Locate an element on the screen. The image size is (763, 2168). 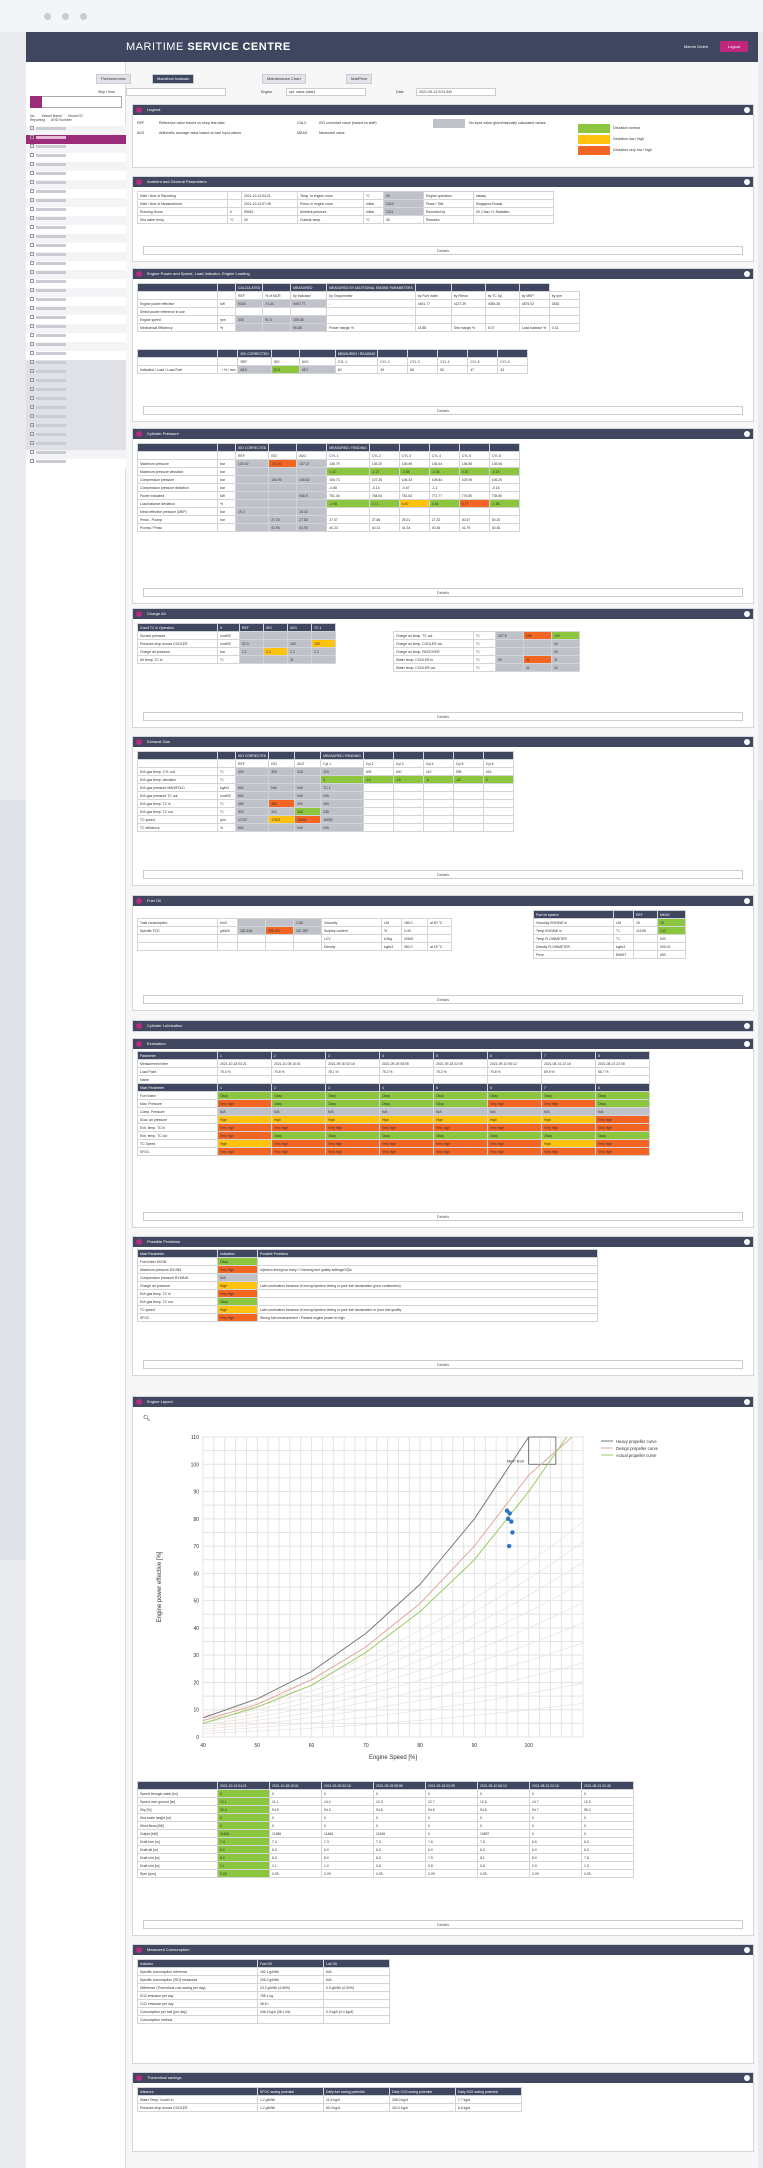
zoom-icon: 🔍︎ is located at coordinates (147, 1418).